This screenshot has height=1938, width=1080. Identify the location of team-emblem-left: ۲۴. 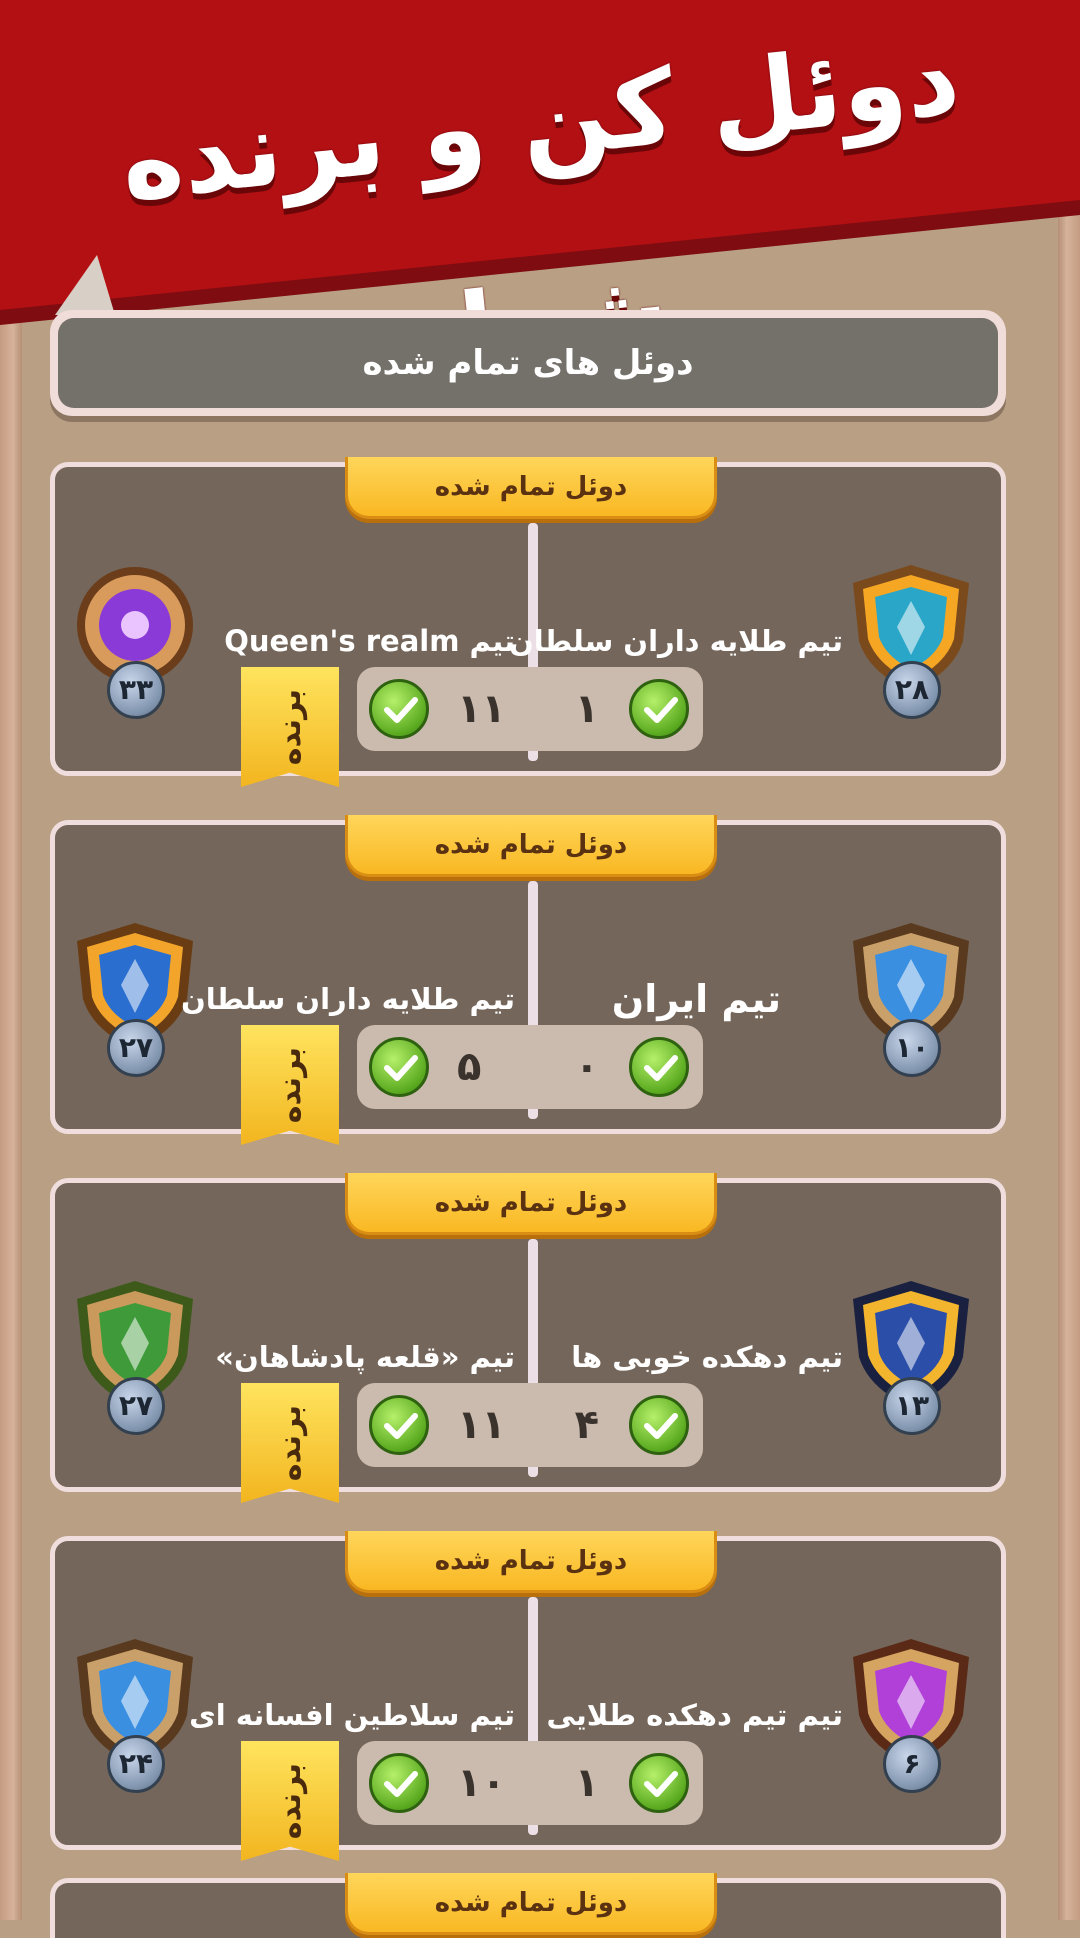
(135, 1714).